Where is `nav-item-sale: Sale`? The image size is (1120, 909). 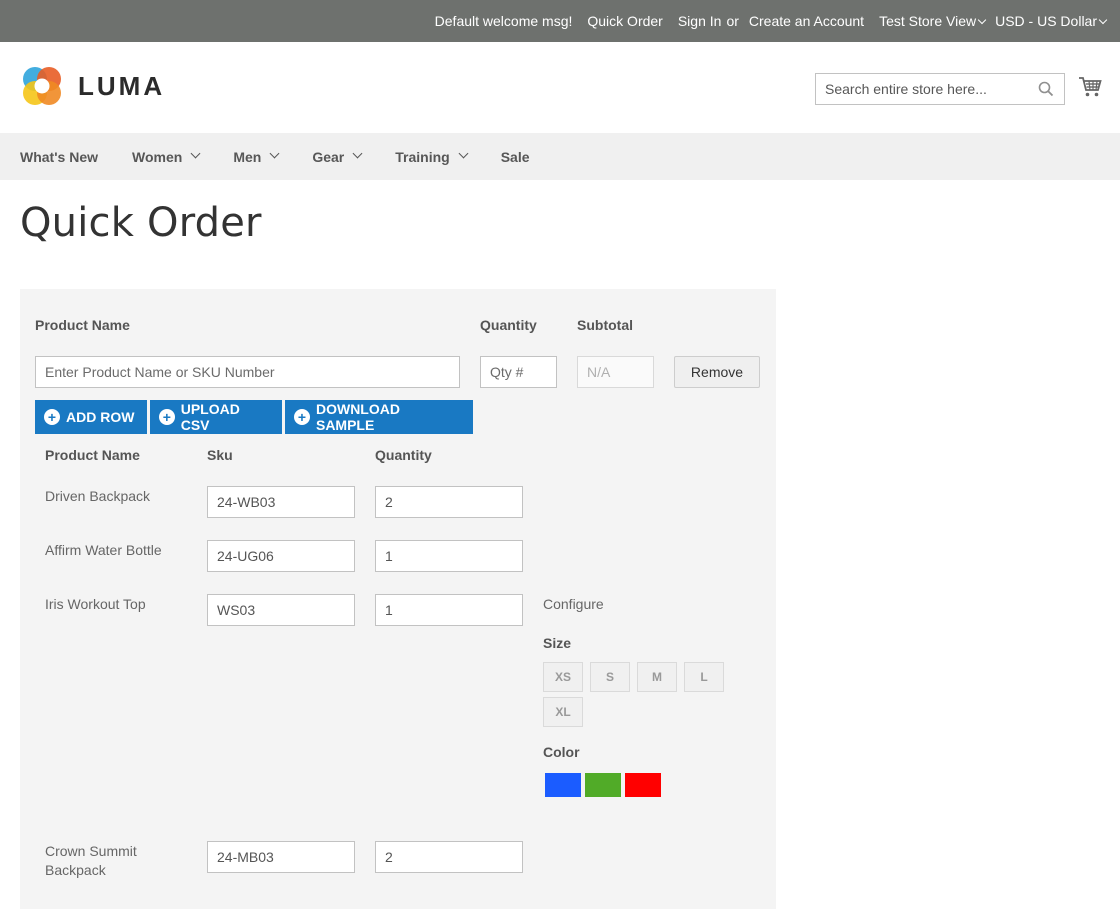 nav-item-sale: Sale is located at coordinates (515, 157).